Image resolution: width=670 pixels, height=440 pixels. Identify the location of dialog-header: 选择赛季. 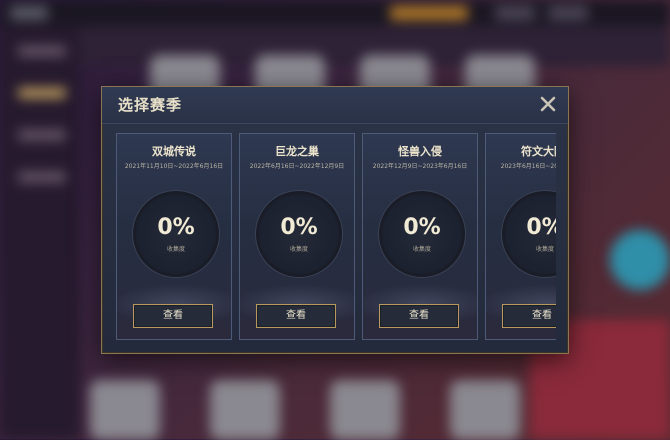
(335, 105).